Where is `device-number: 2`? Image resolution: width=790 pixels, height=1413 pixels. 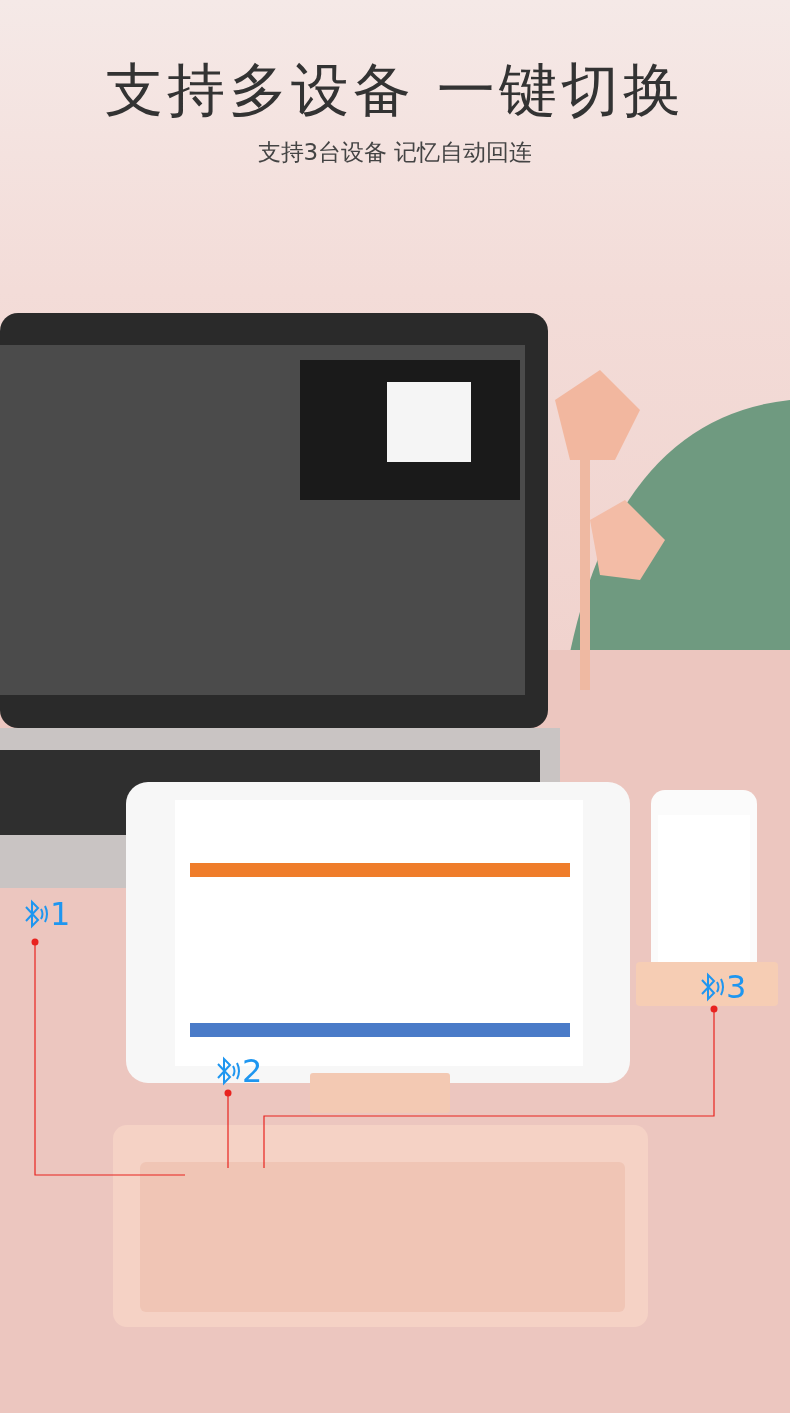 device-number: 2 is located at coordinates (252, 1071).